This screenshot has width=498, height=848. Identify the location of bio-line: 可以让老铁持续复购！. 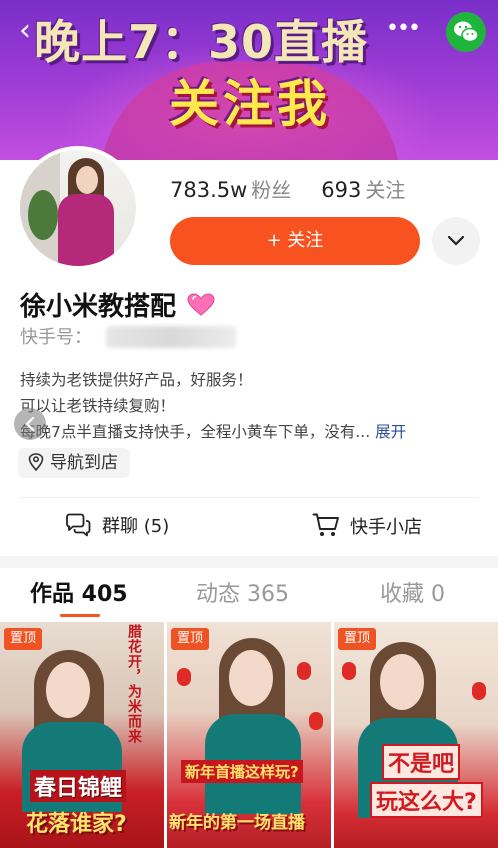
(98, 406).